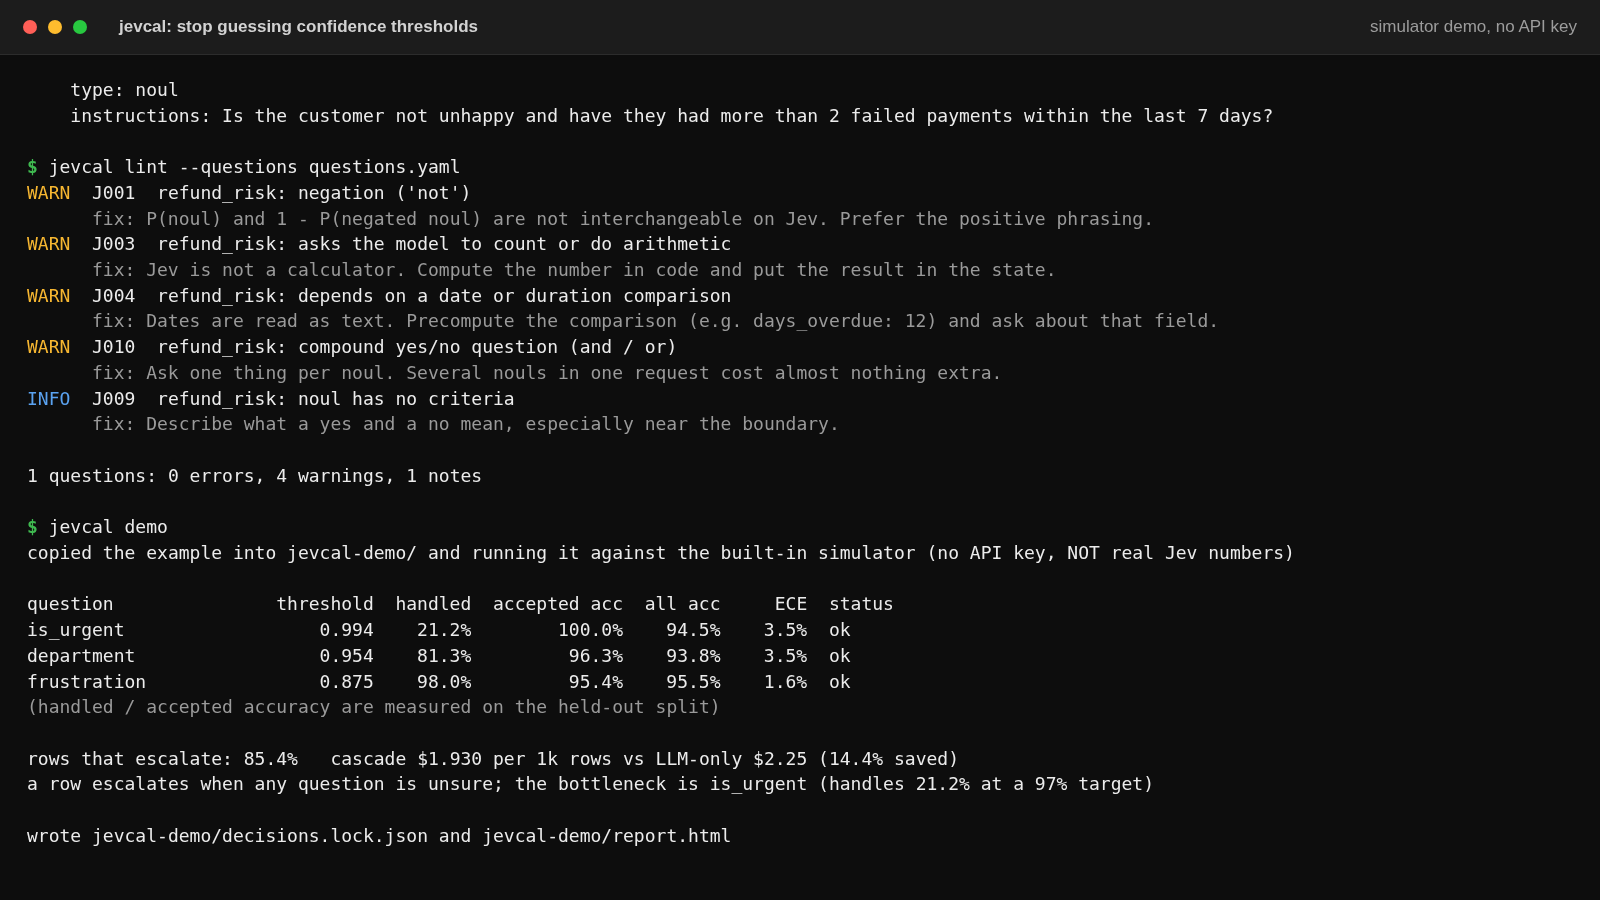 The image size is (1600, 900). I want to click on rule-code: J004, so click(114, 295).